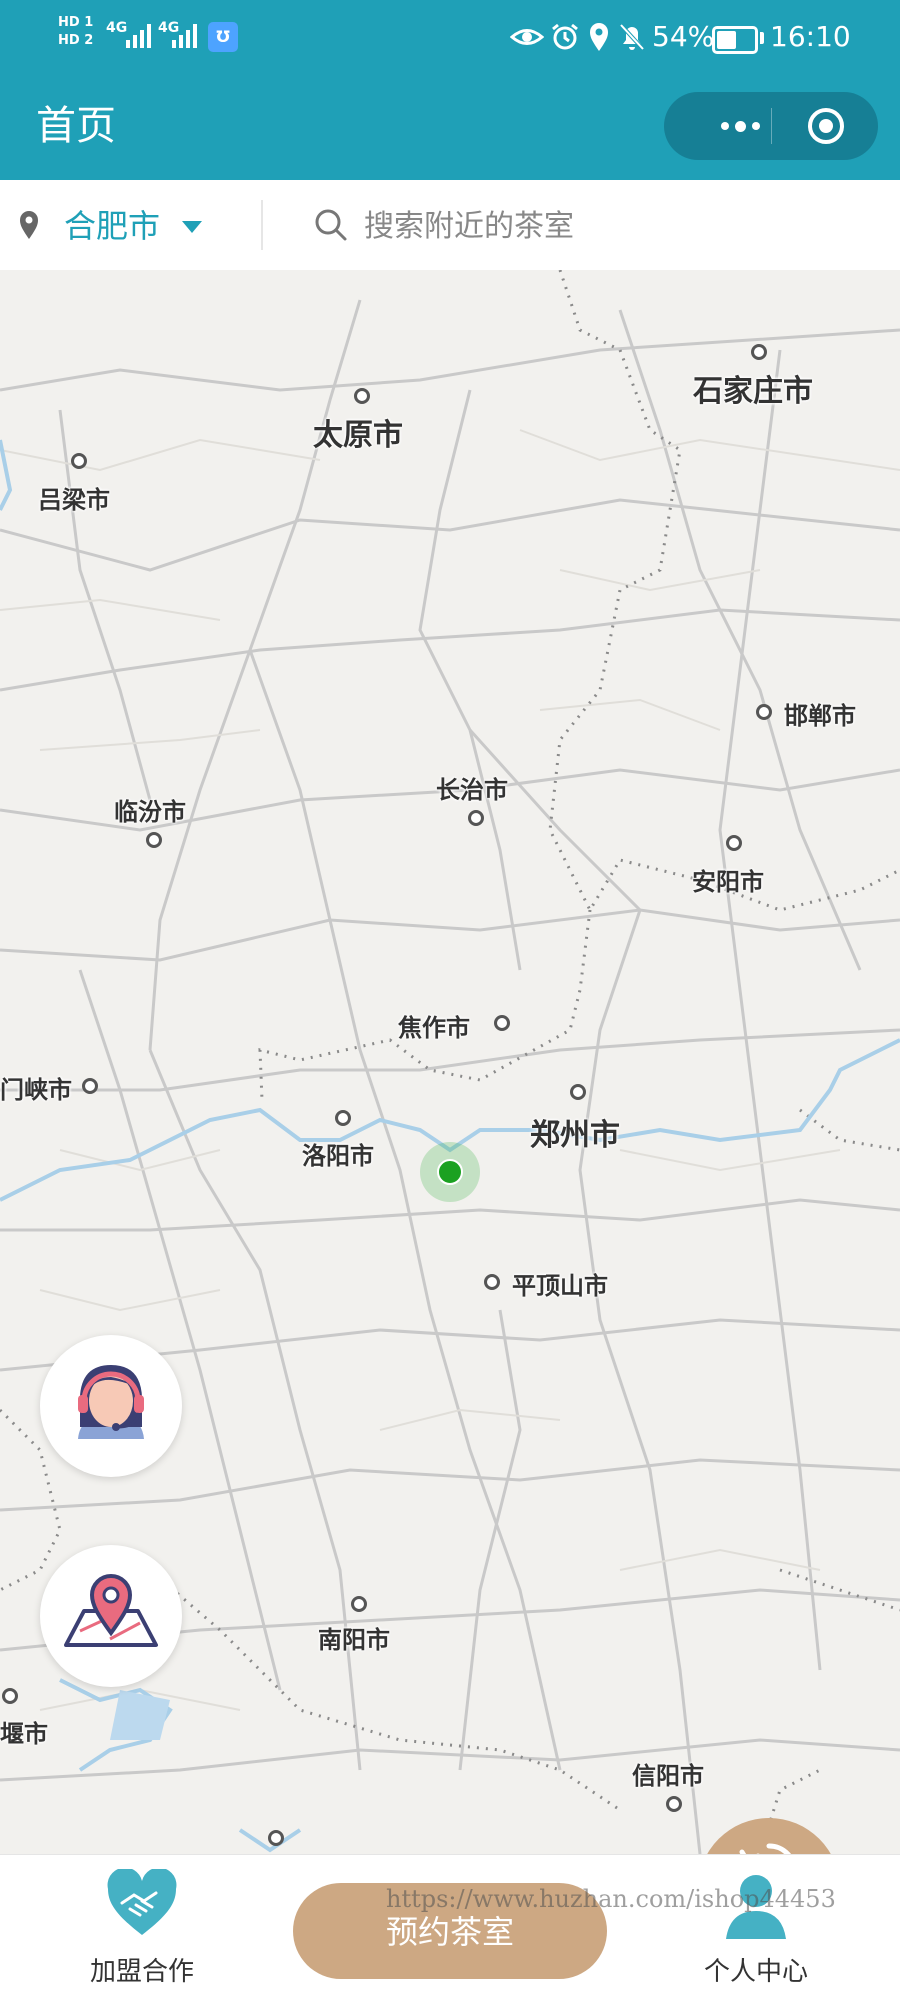 This screenshot has height=2001, width=900. What do you see at coordinates (36, 1087) in the screenshot?
I see `city-label-sanmenxia: 门峡市` at bounding box center [36, 1087].